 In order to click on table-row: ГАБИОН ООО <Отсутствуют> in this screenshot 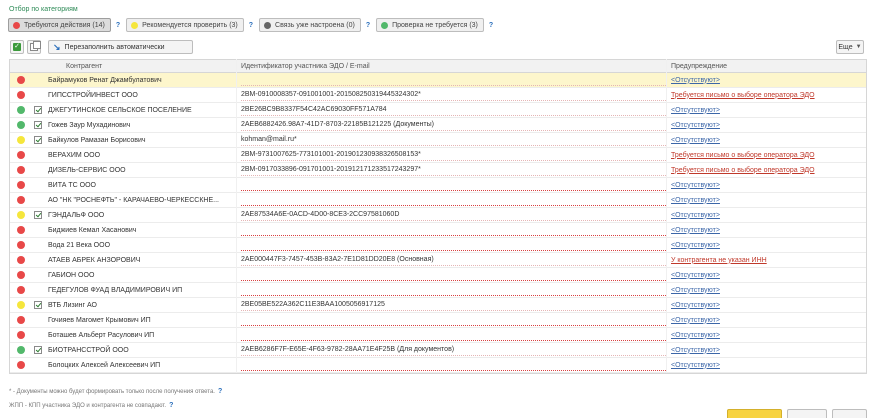, I will do `click(438, 275)`.